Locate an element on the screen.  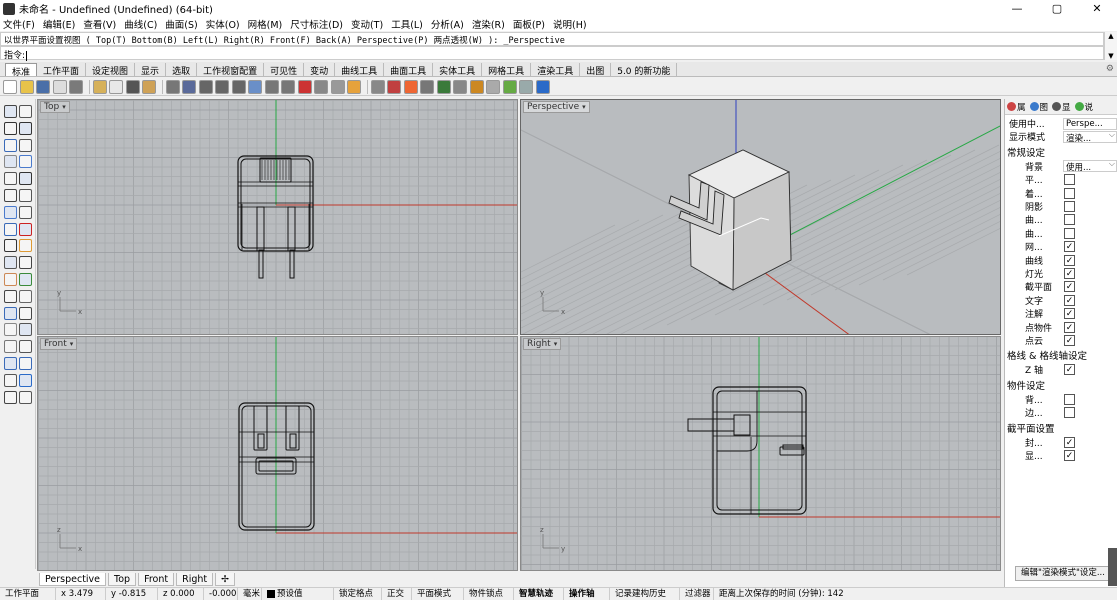
zoom-selected-icon is located at coordinates (238, 86).